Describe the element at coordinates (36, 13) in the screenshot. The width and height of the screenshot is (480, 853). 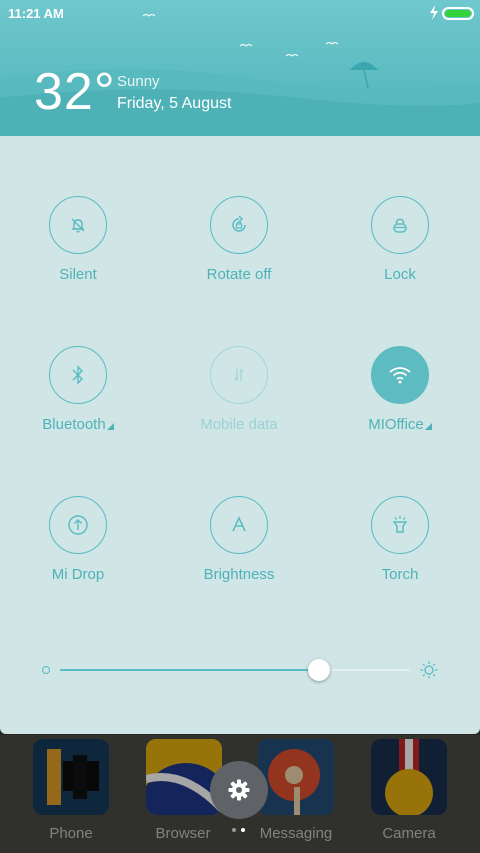
I see `status-time: 11:21 AM` at that location.